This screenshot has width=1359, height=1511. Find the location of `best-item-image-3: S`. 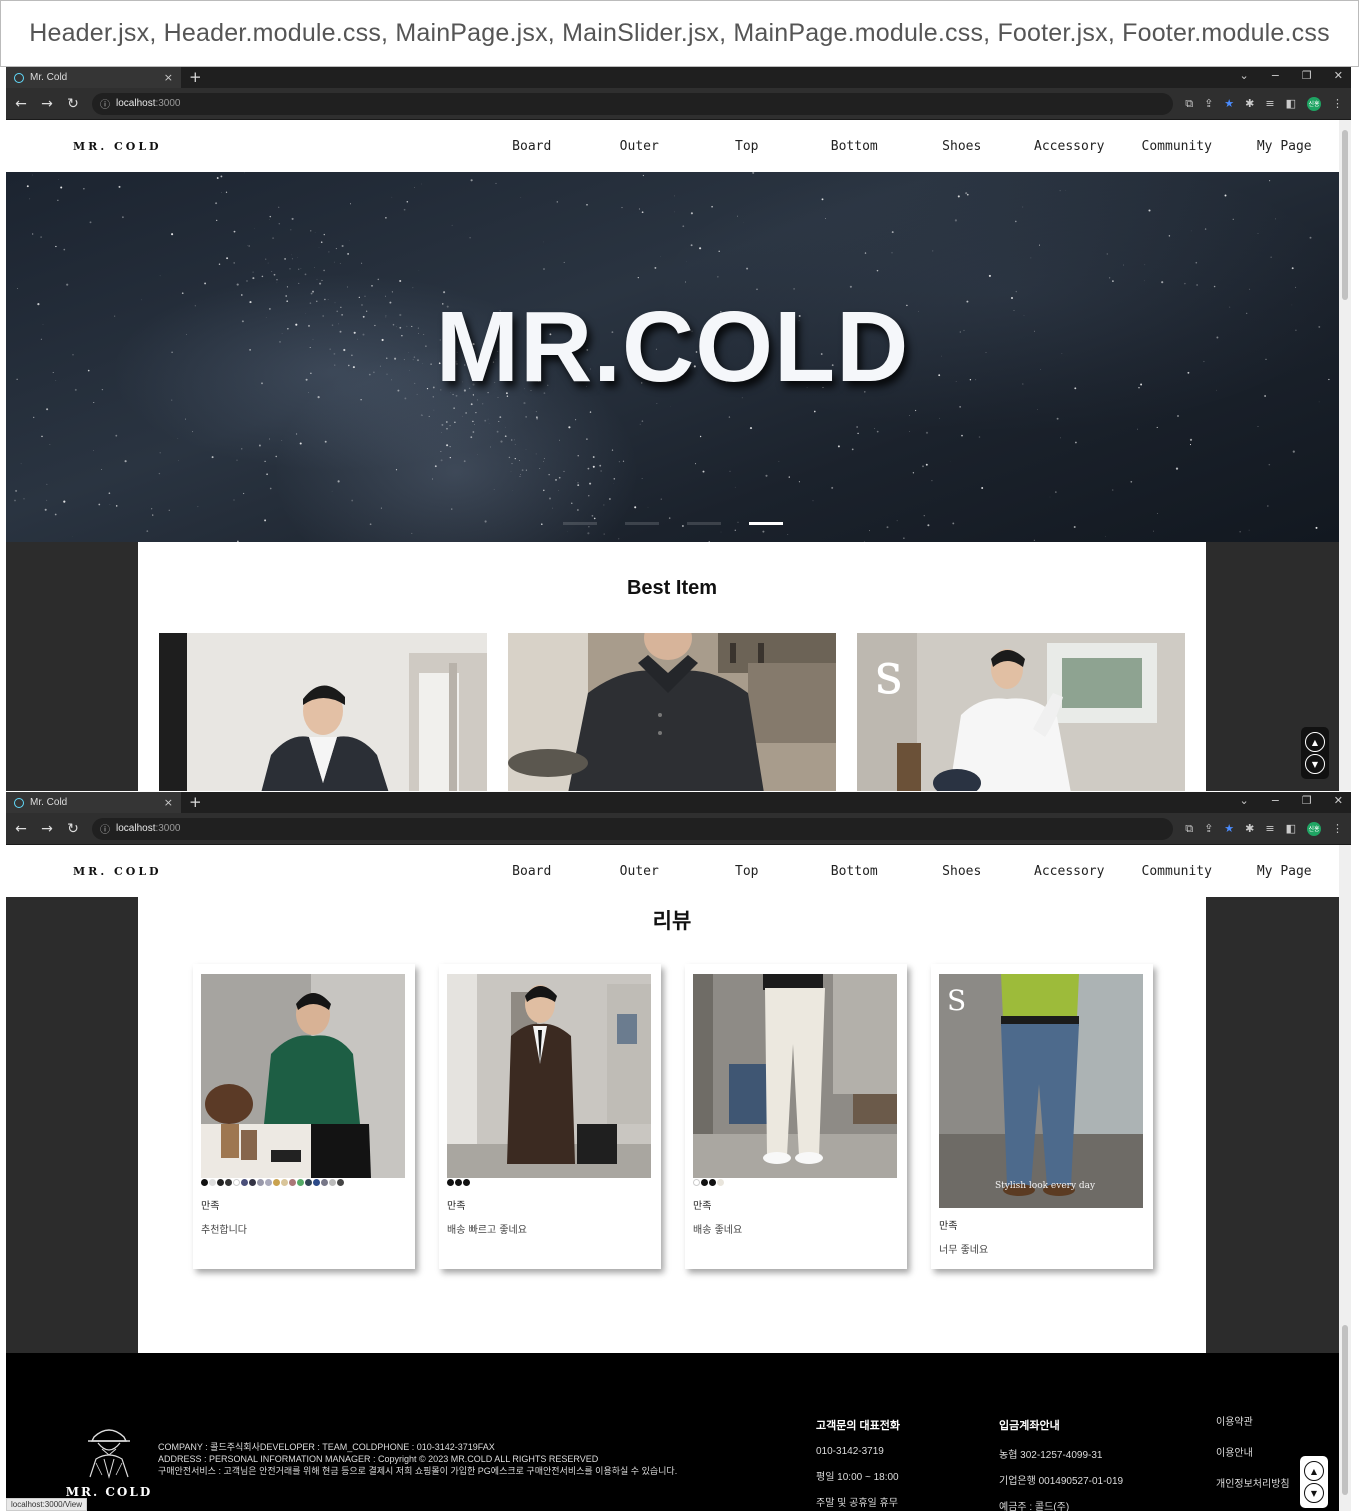

best-item-image-3: S is located at coordinates (1021, 712).